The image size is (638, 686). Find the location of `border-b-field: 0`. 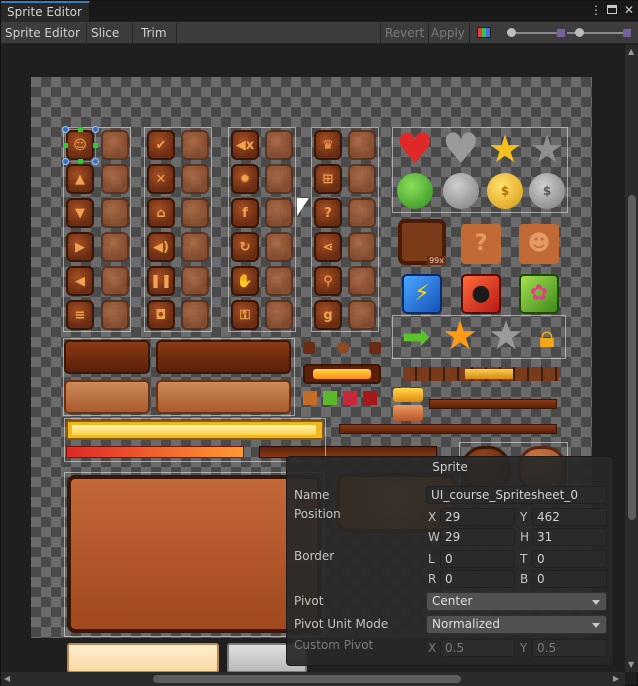

border-b-field: 0 is located at coordinates (569, 579).